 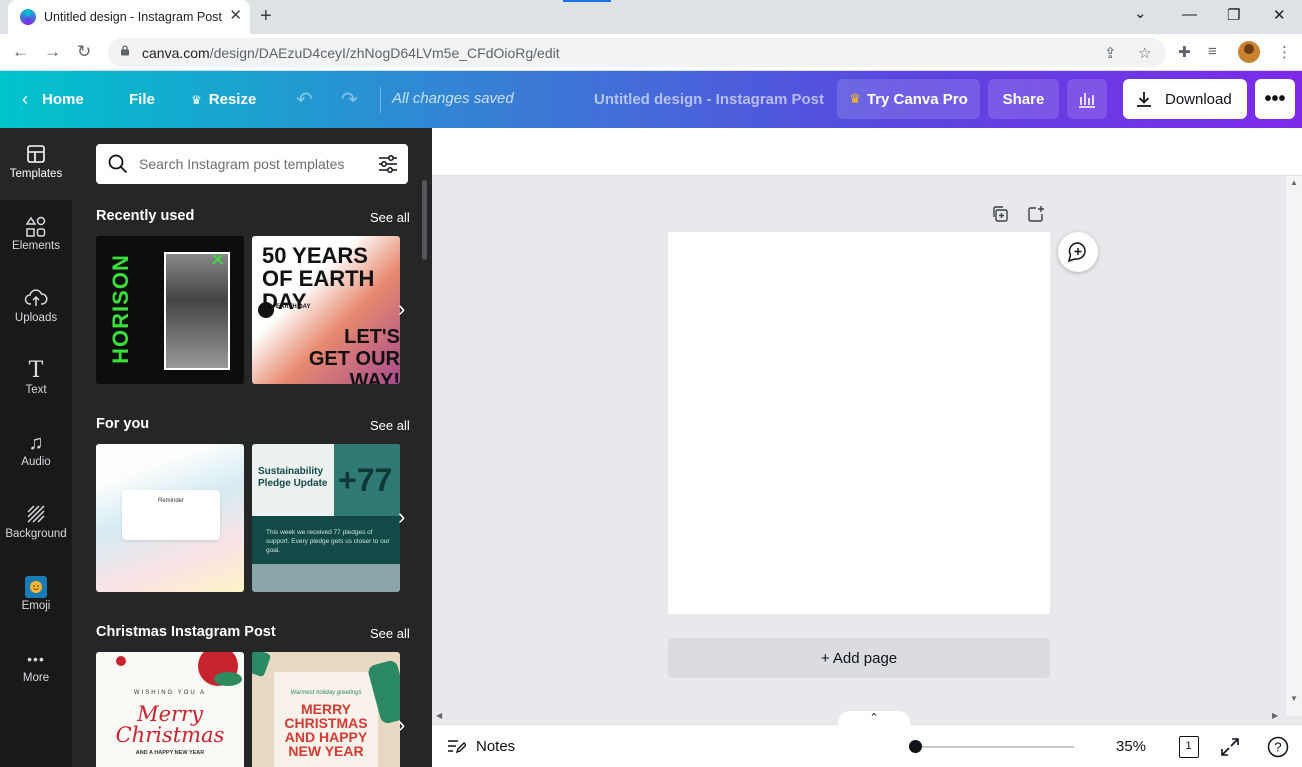 What do you see at coordinates (20, 52) in the screenshot?
I see `back-icon: ←` at bounding box center [20, 52].